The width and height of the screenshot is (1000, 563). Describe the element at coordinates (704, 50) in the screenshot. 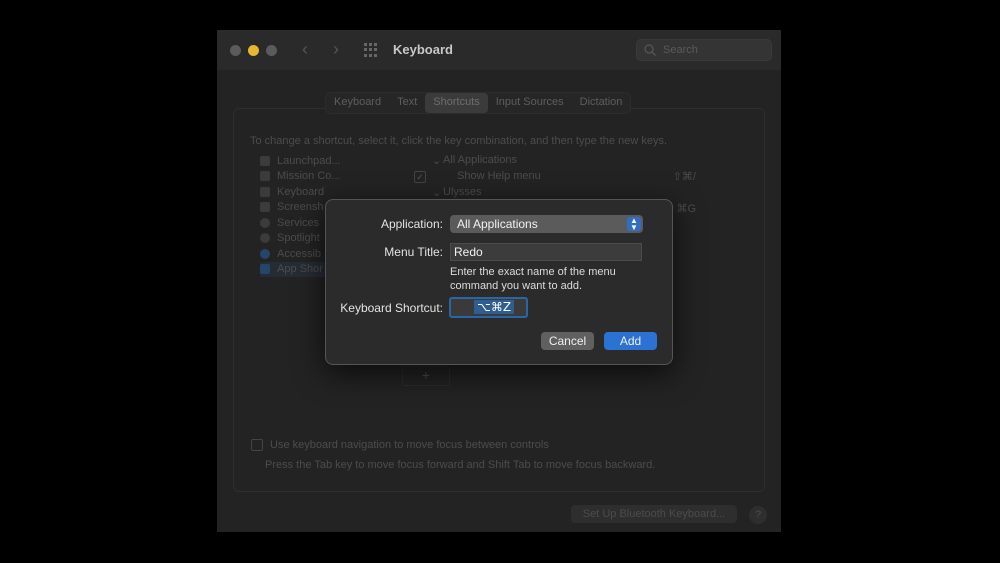

I see `search-field: Search` at that location.